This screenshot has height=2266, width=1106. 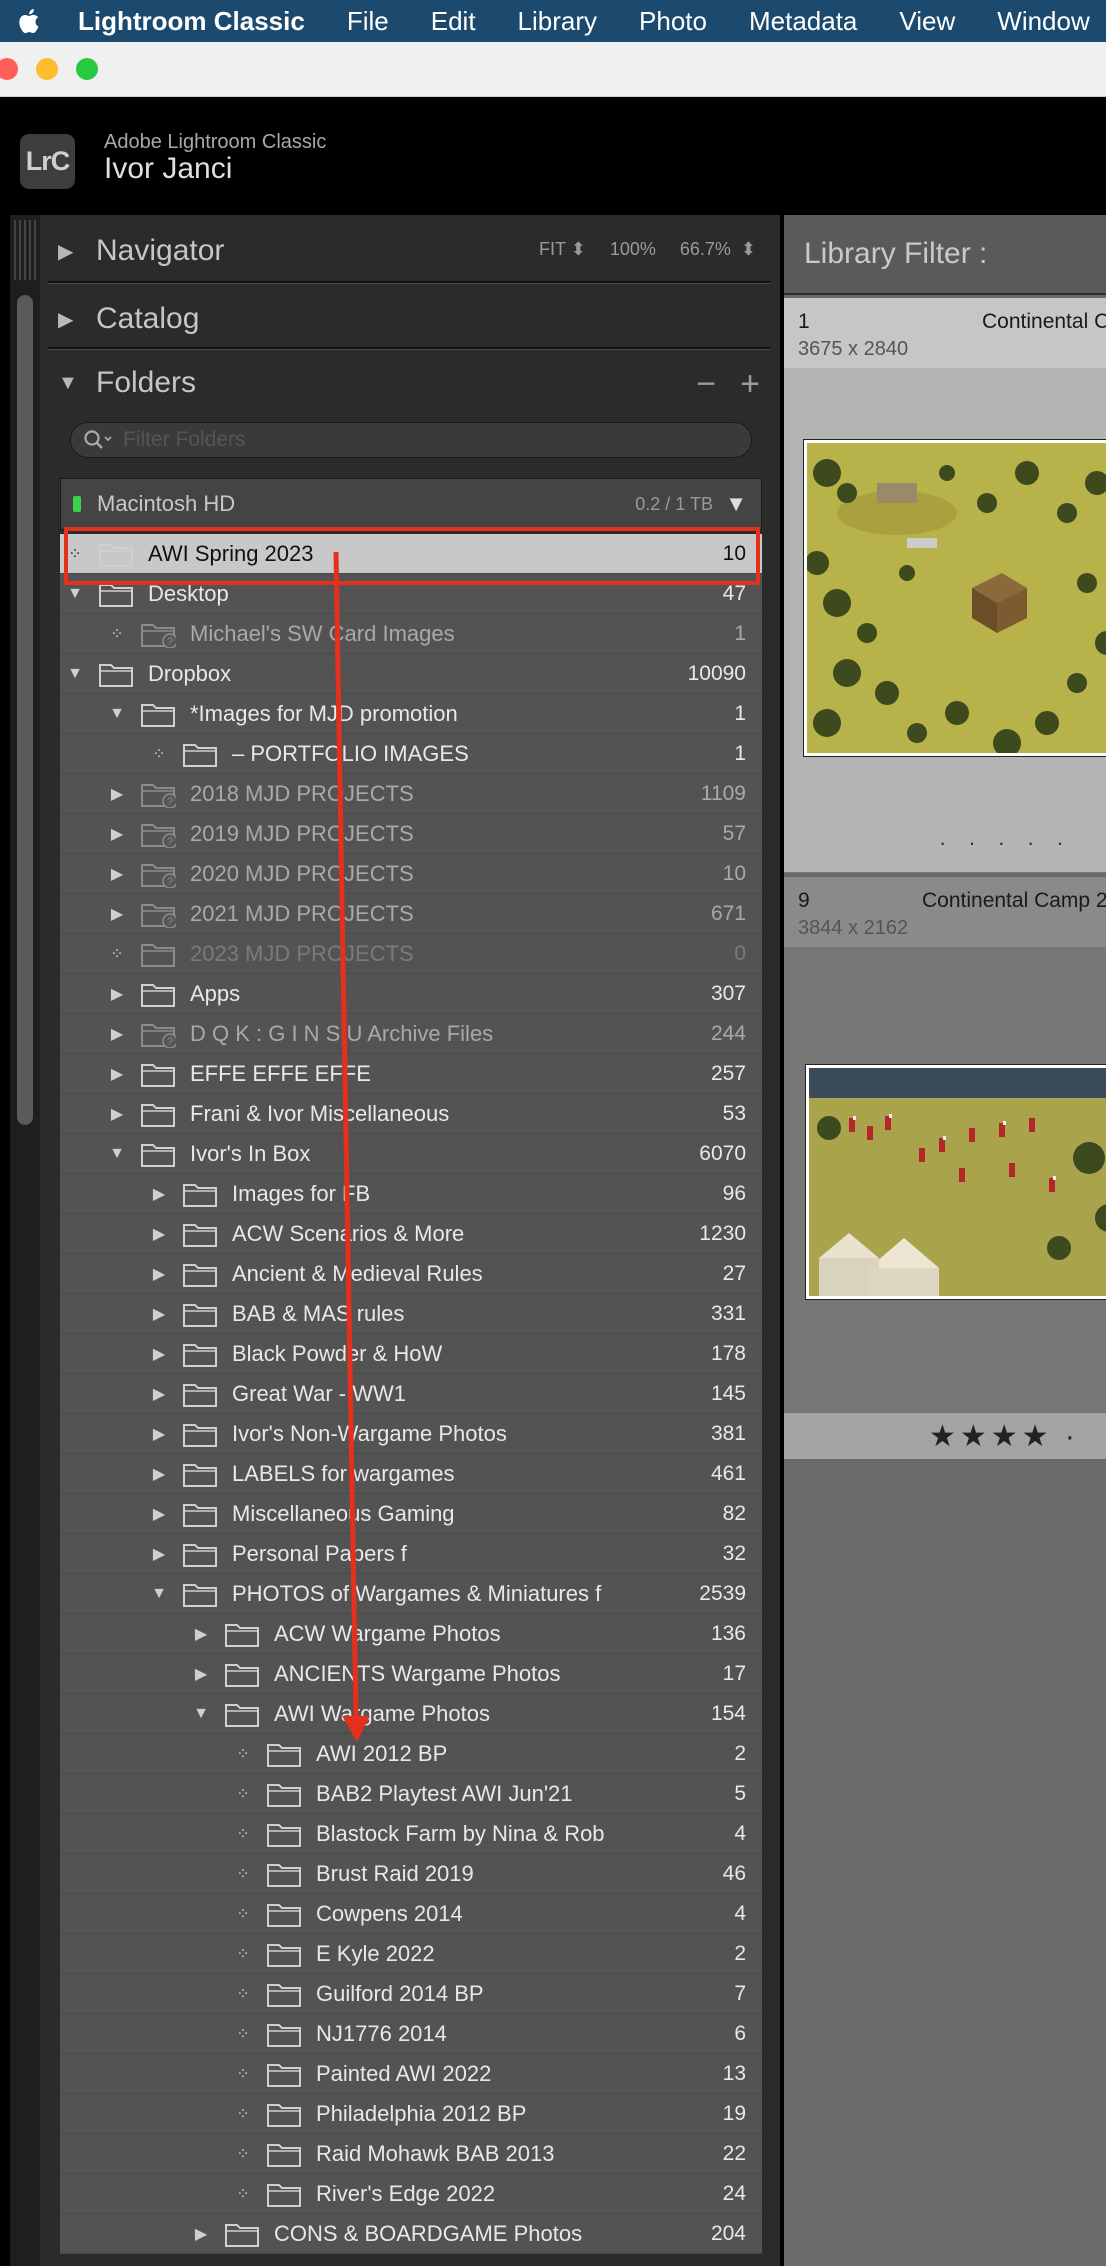 What do you see at coordinates (411, 674) in the screenshot?
I see `folder-row: ▼ Dropbox 10090` at bounding box center [411, 674].